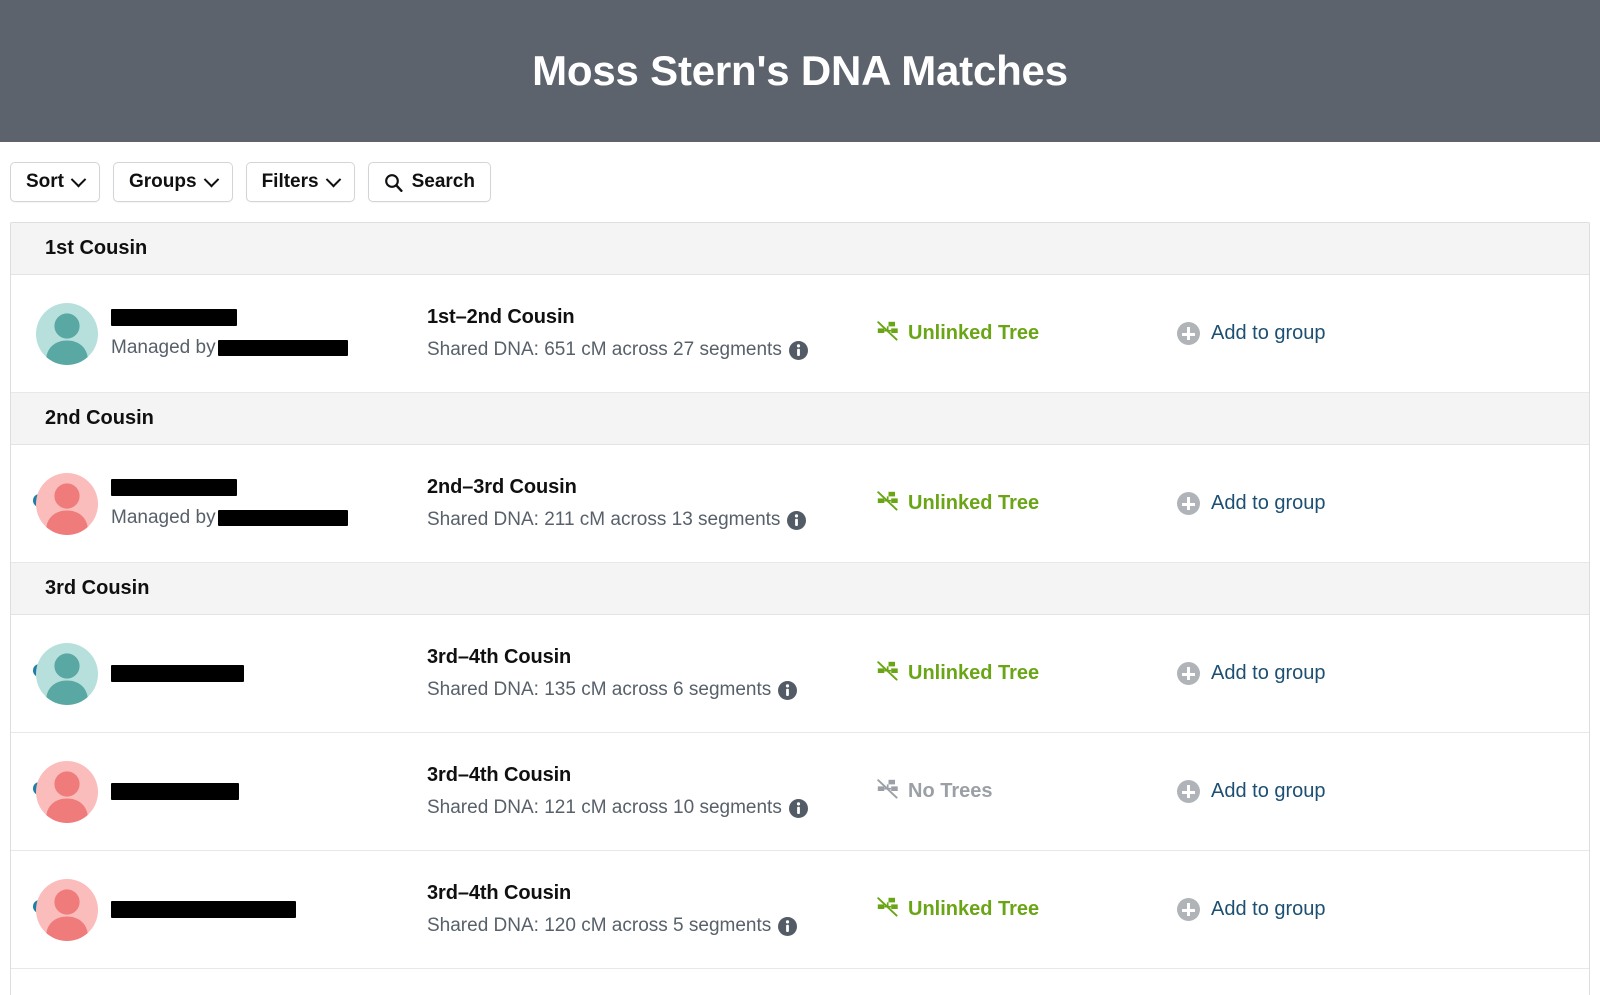 This screenshot has width=1600, height=995. What do you see at coordinates (1027, 791) in the screenshot?
I see `tree-status: No Trees` at bounding box center [1027, 791].